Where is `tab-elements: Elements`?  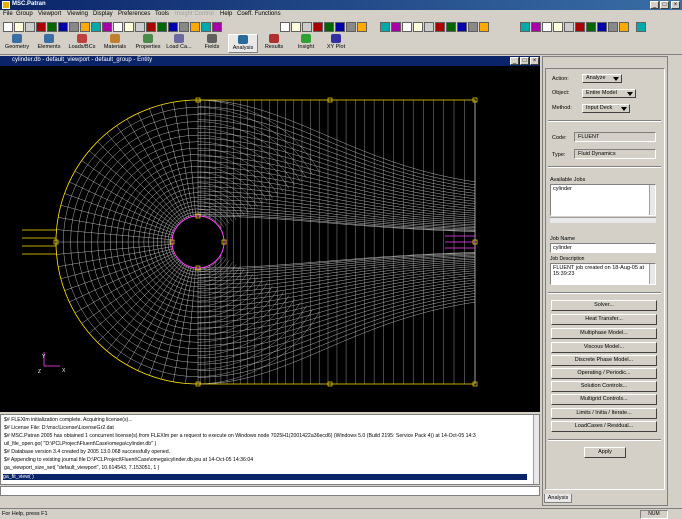 tab-elements: Elements is located at coordinates (49, 43).